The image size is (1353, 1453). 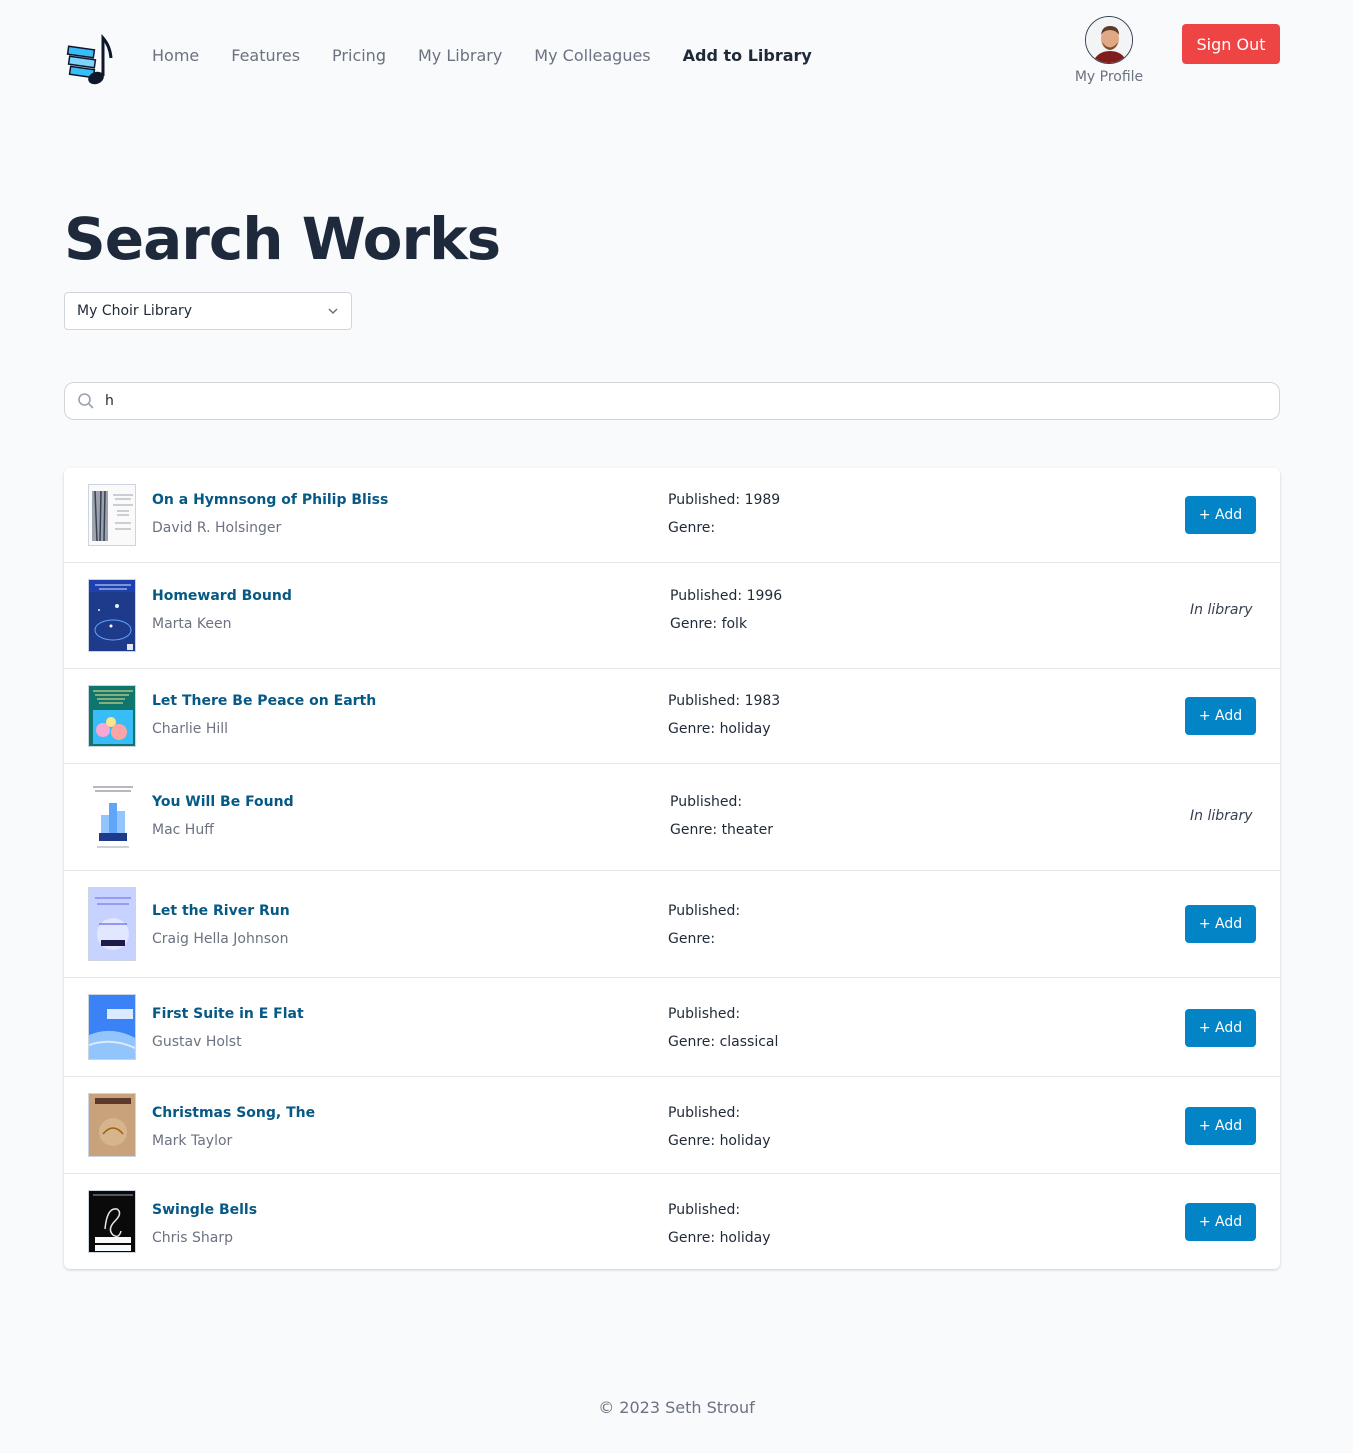 What do you see at coordinates (193, 1238) in the screenshot?
I see `work-composer: Chris Sharp` at bounding box center [193, 1238].